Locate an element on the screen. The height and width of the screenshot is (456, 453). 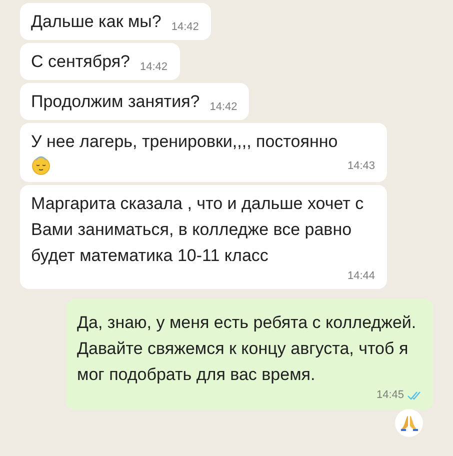
message-text: Продолжим занятия? is located at coordinates (115, 102).